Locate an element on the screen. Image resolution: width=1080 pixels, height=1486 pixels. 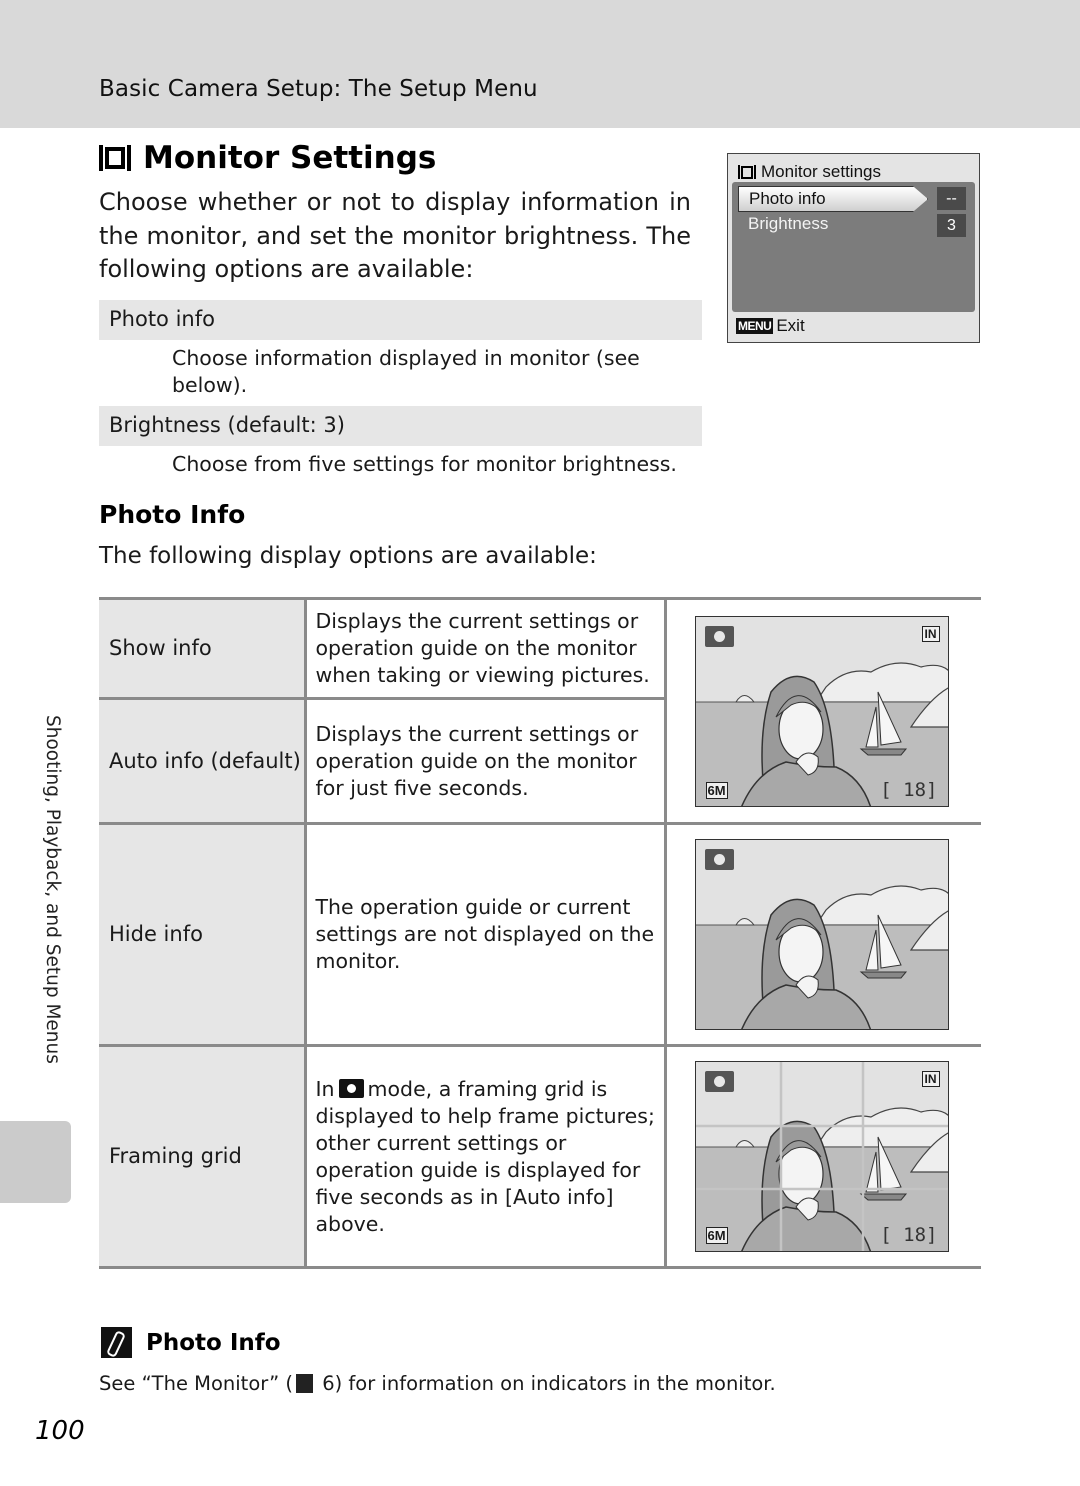
option-name: Show info is located at coordinates (203, 648).